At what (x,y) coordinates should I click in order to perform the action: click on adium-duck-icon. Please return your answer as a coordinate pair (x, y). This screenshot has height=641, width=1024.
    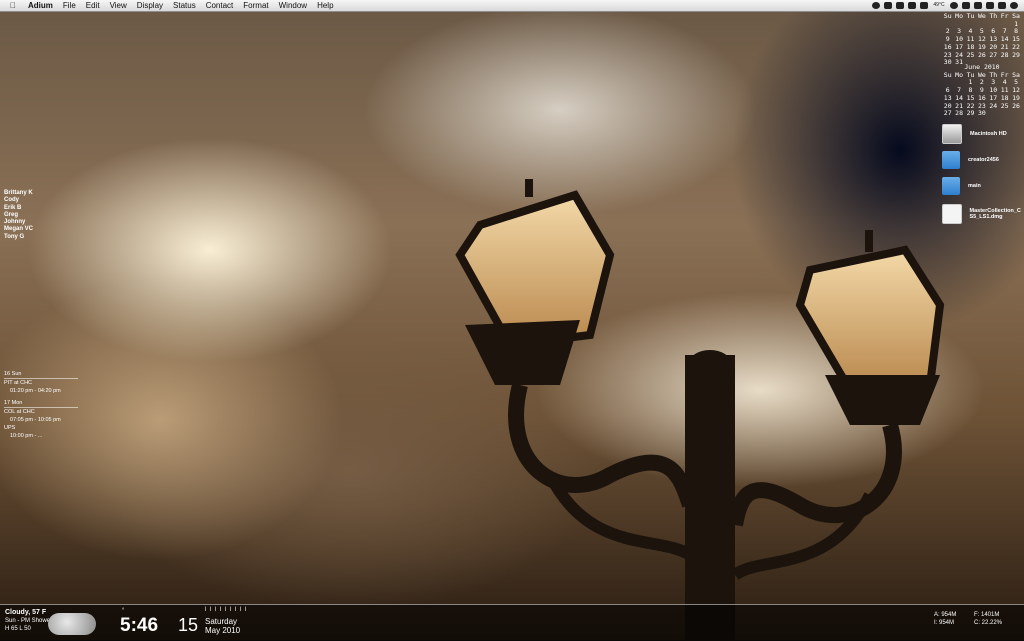
    Looking at the image, I should click on (900, 5).